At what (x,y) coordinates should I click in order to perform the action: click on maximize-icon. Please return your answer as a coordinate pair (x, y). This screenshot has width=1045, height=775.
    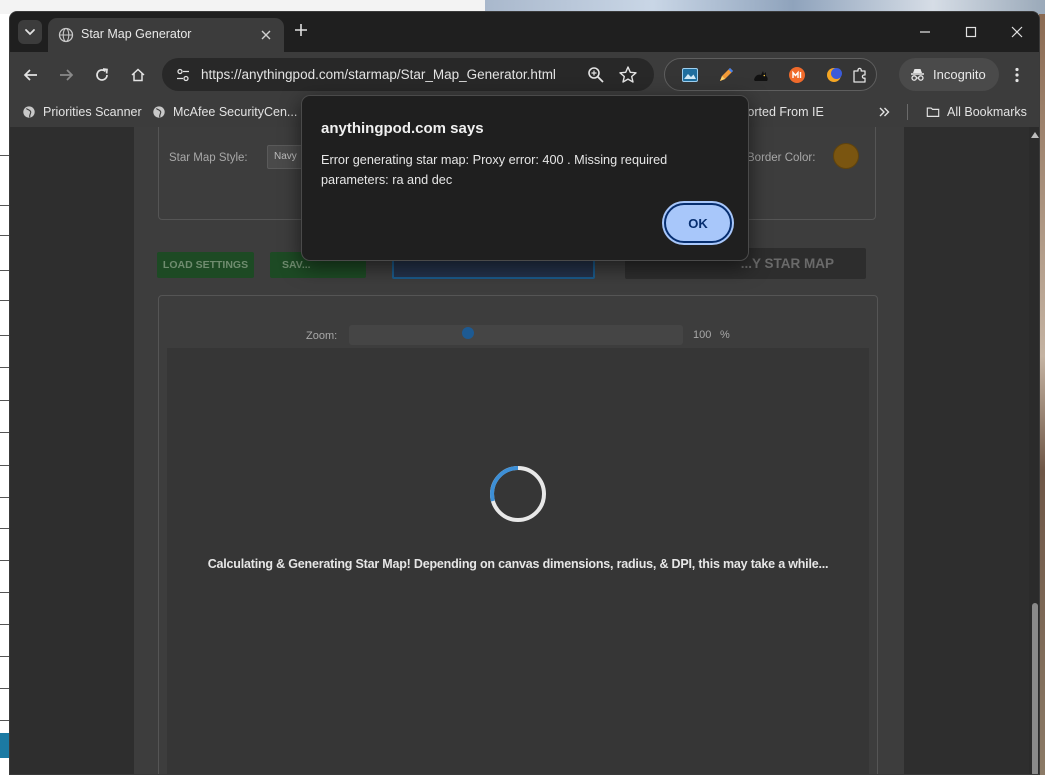
    Looking at the image, I should click on (971, 32).